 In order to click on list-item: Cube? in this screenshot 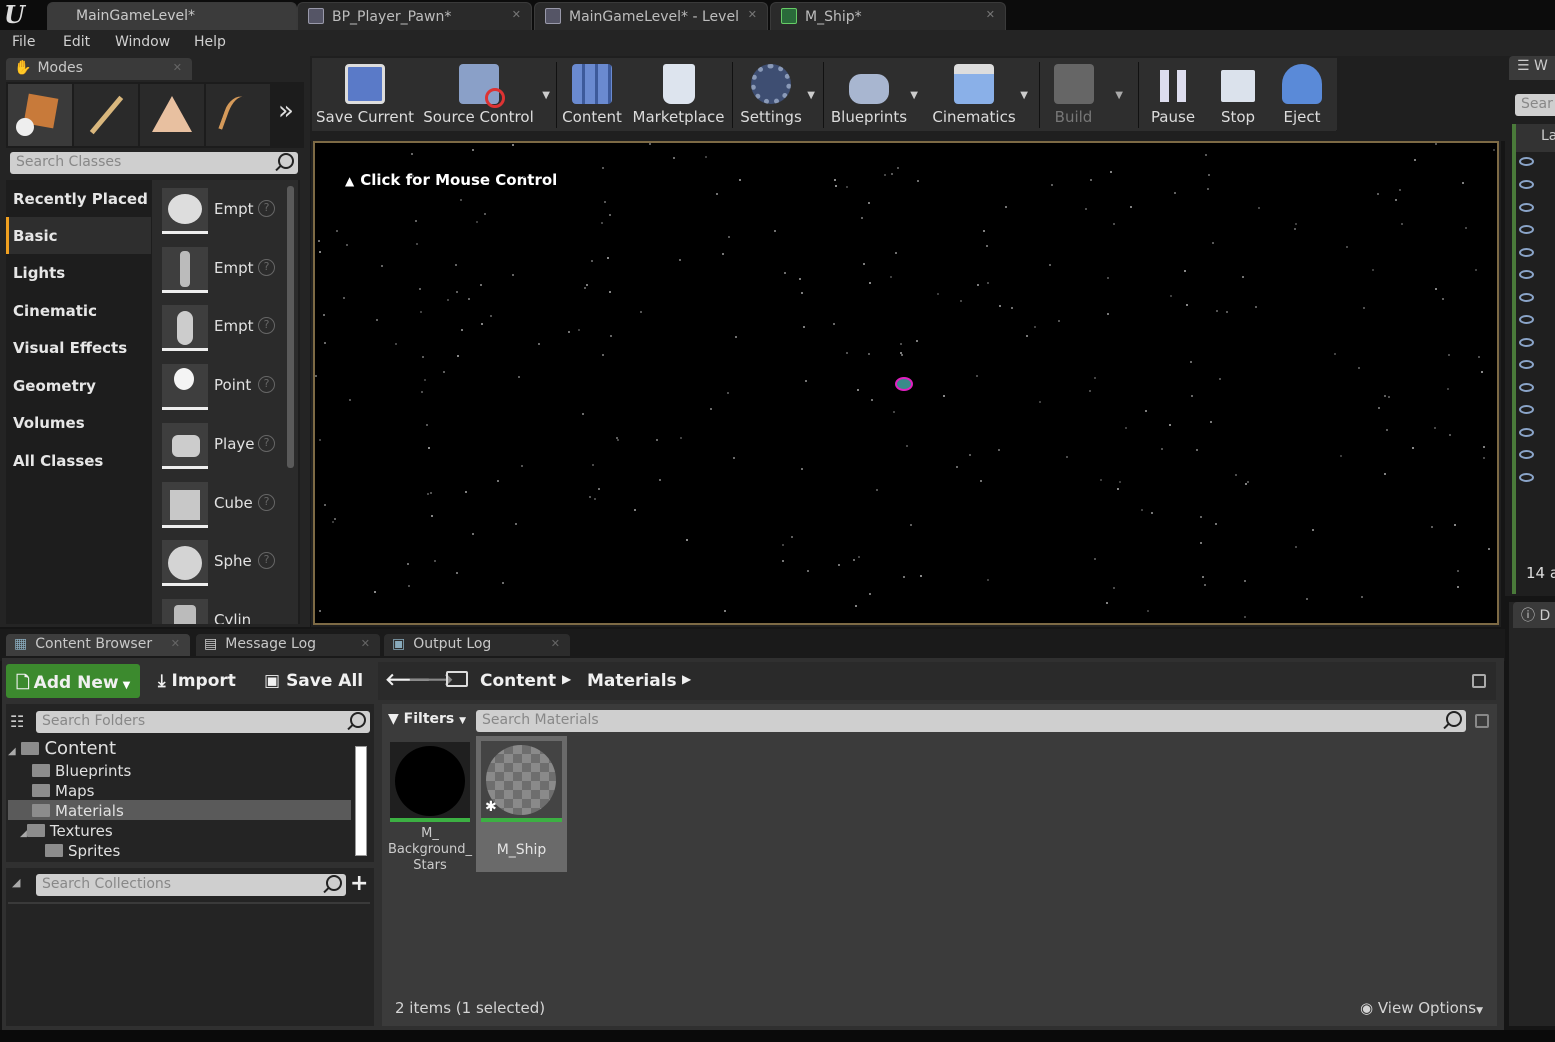, I will do `click(222, 506)`.